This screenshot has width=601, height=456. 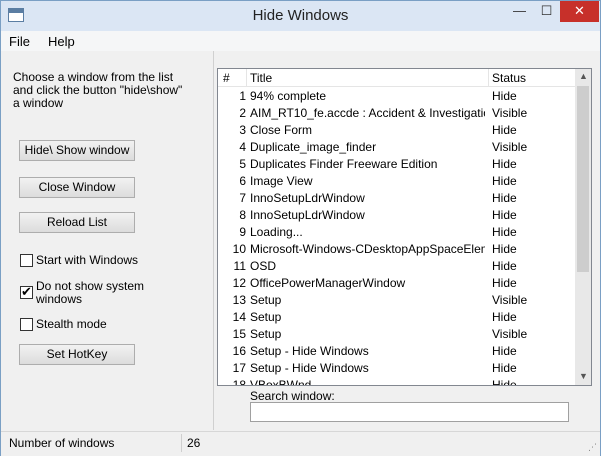 What do you see at coordinates (242, 232) in the screenshot?
I see `row-num: 9` at bounding box center [242, 232].